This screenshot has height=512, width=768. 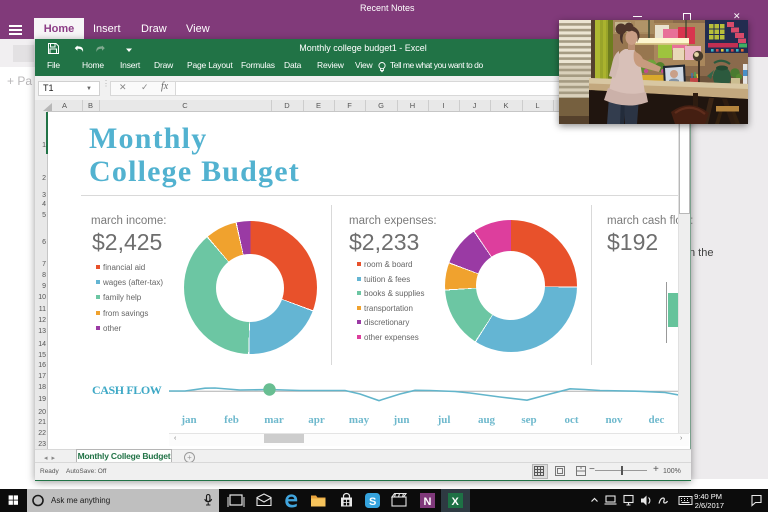 What do you see at coordinates (80, 500) in the screenshot?
I see `svg-text: Ask me anything` at bounding box center [80, 500].